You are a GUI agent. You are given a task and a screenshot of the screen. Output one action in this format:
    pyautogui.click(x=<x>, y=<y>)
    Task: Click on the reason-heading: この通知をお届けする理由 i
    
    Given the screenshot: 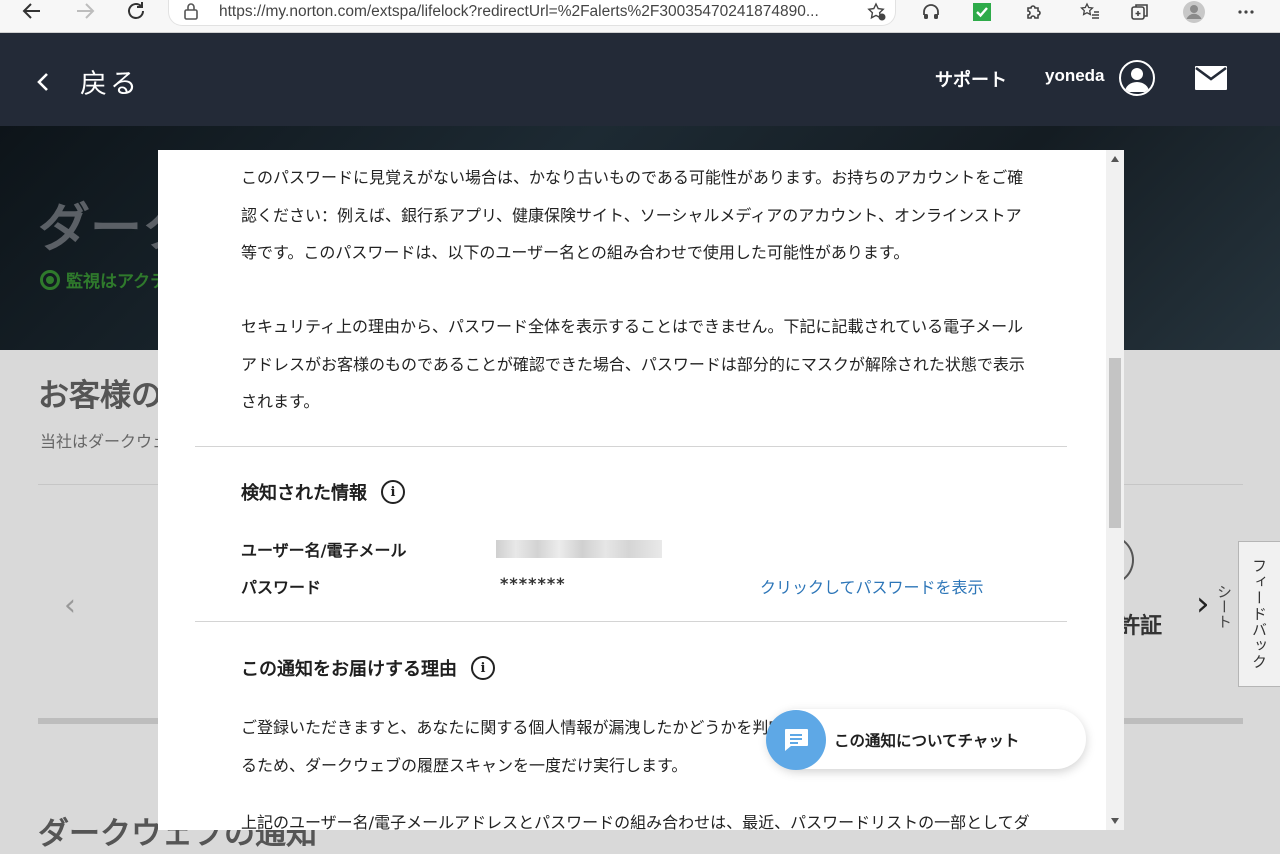 What is the action you would take?
    pyautogui.click(x=368, y=668)
    